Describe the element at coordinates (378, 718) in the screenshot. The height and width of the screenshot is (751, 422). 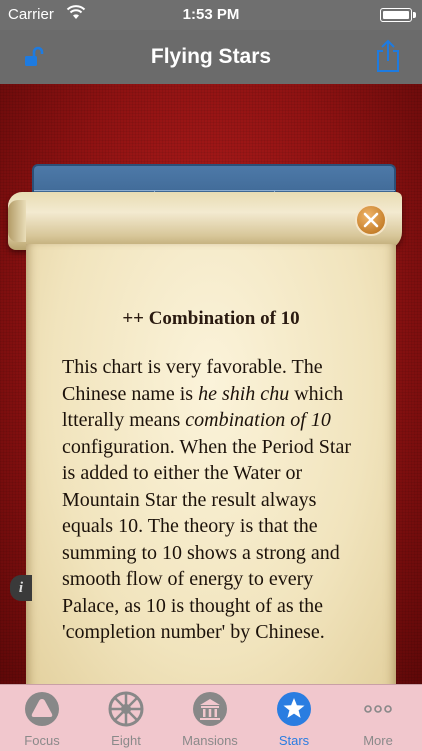
I see `tab-more: More` at that location.